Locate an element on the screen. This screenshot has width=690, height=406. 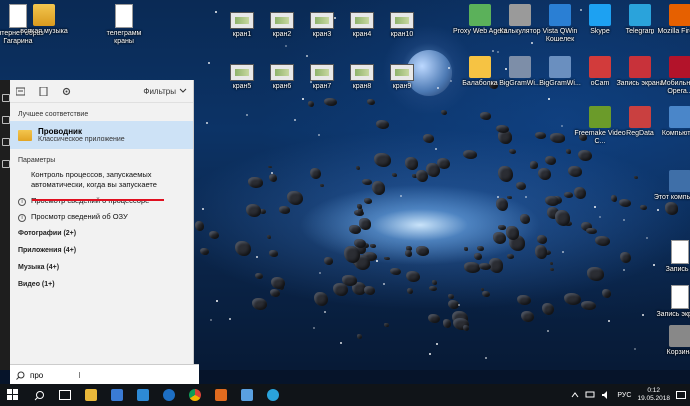
settings-item-label: Просмотр сведений о процессоре is located at coordinates (90, 201).